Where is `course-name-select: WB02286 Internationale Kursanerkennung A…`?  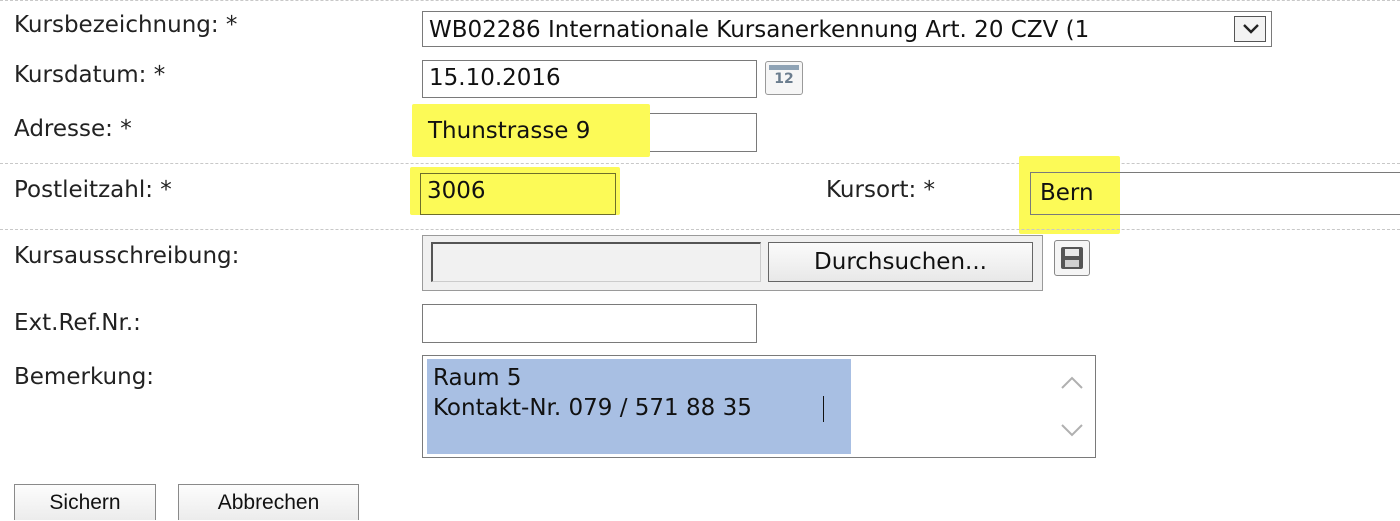 course-name-select: WB02286 Internationale Kursanerkennung A… is located at coordinates (847, 29).